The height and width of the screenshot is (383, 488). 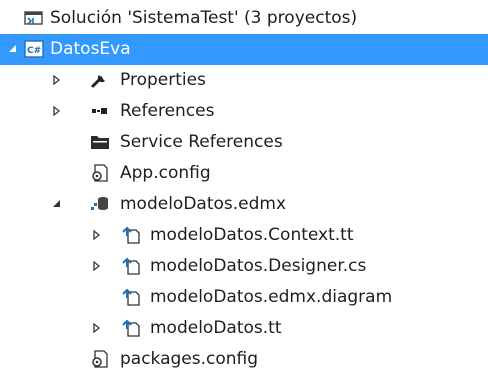 I want to click on modelo-tt-label: modeloDatos.tt, so click(x=216, y=328).